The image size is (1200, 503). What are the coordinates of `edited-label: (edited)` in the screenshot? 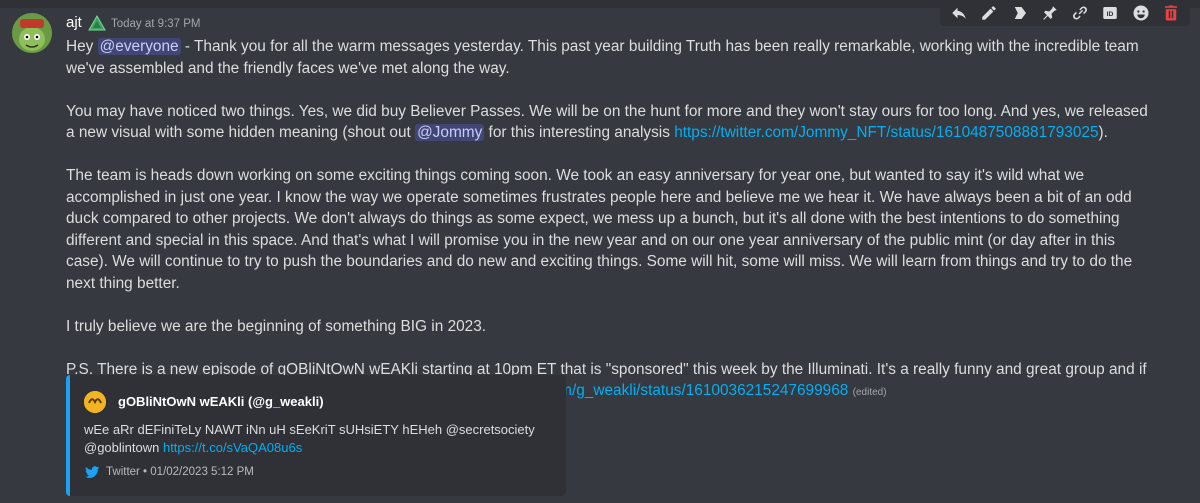 It's located at (869, 392).